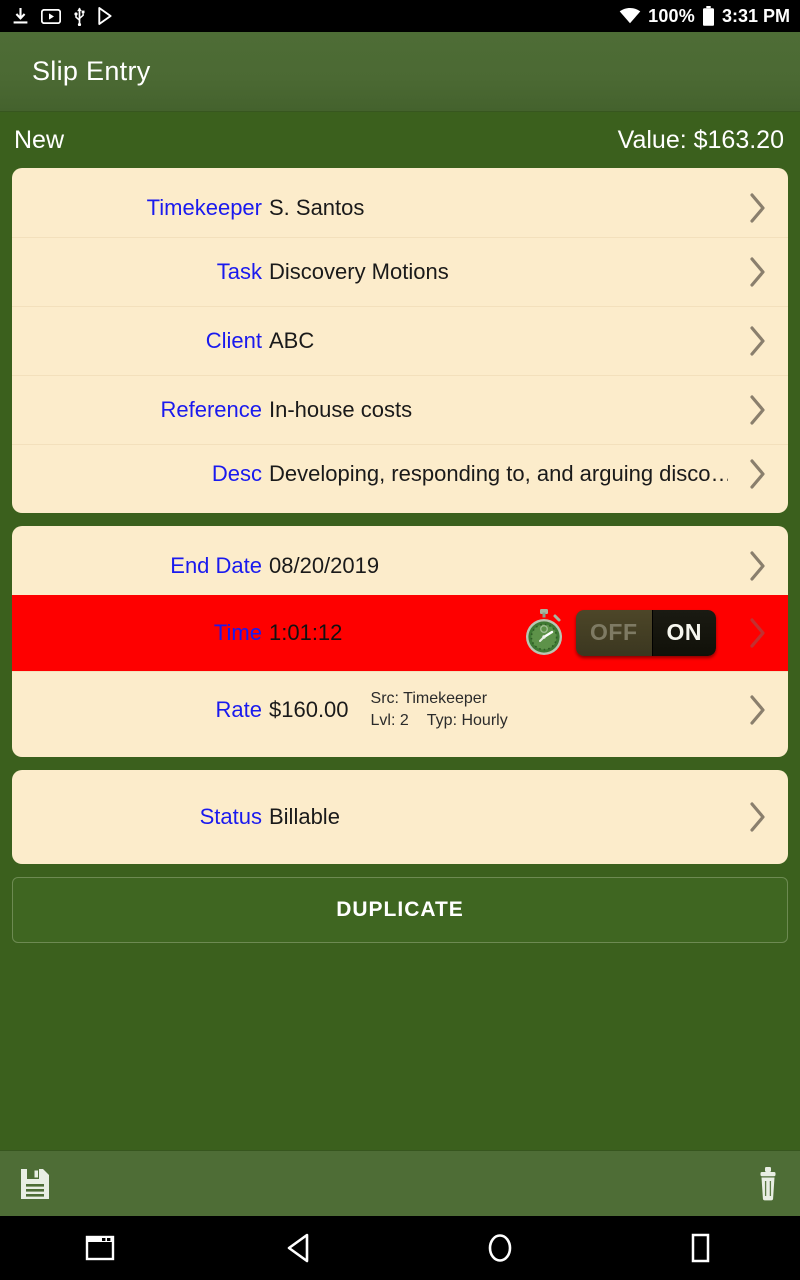  I want to click on usb-icon, so click(79, 16).